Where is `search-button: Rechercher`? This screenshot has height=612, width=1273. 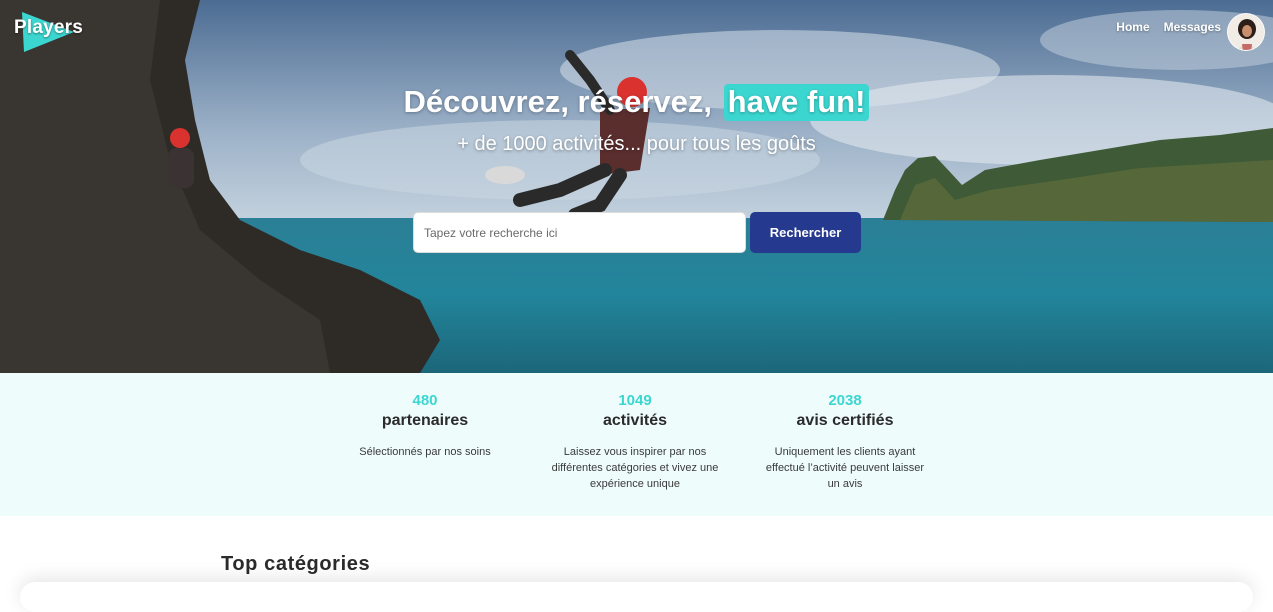
search-button: Rechercher is located at coordinates (805, 232).